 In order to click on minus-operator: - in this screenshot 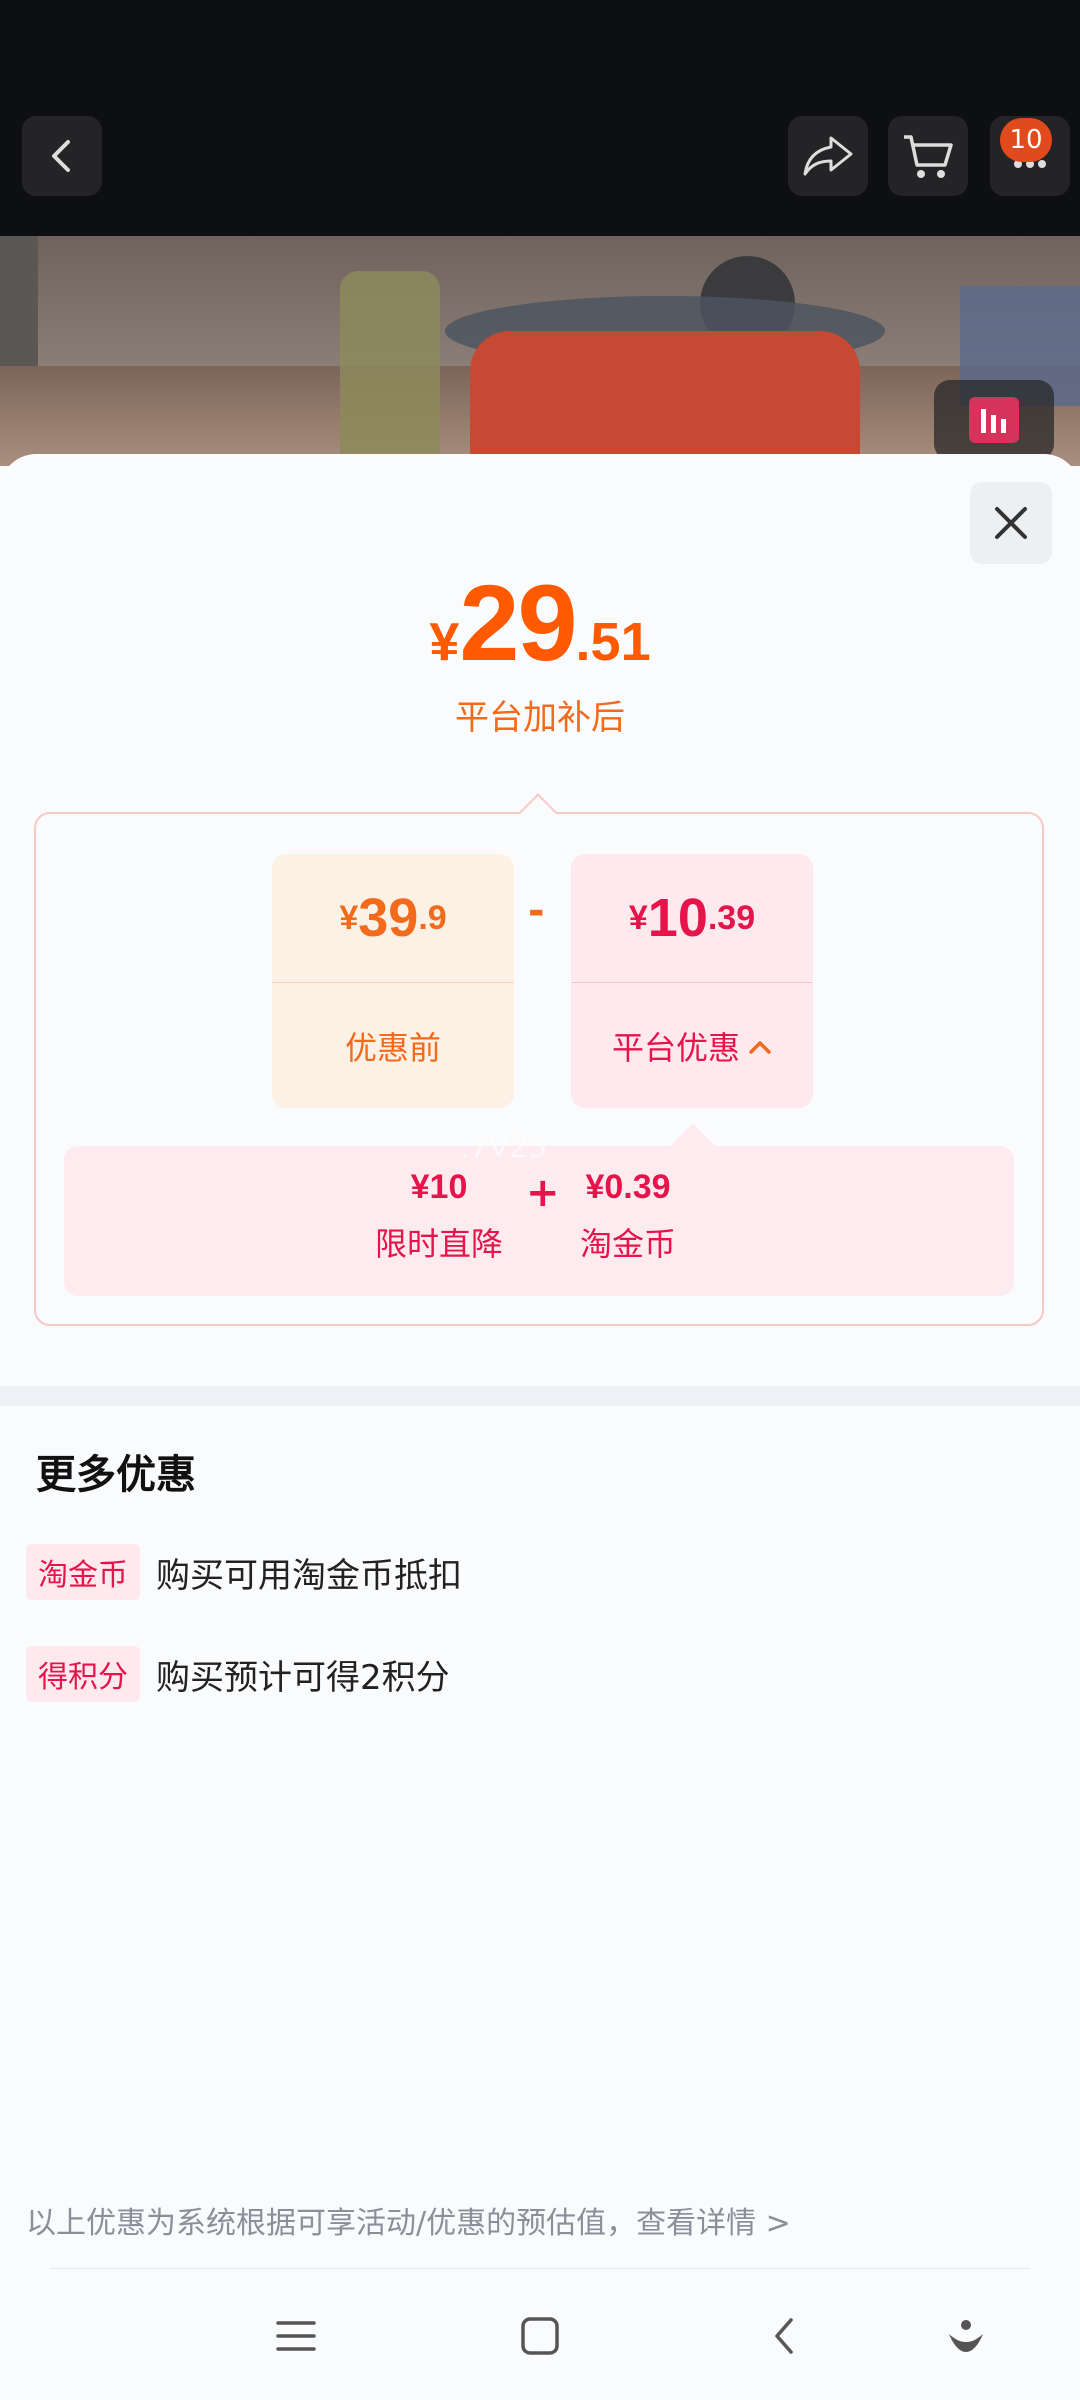, I will do `click(536, 911)`.